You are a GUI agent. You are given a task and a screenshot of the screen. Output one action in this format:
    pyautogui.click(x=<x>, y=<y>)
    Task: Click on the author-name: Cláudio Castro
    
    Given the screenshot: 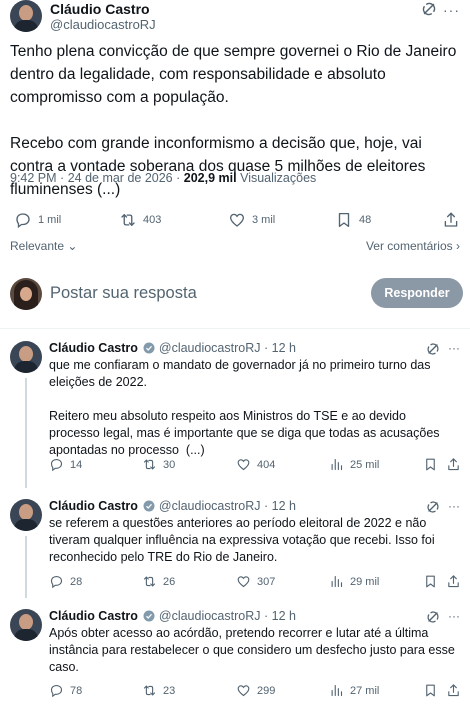 What is the action you would take?
    pyautogui.click(x=100, y=9)
    